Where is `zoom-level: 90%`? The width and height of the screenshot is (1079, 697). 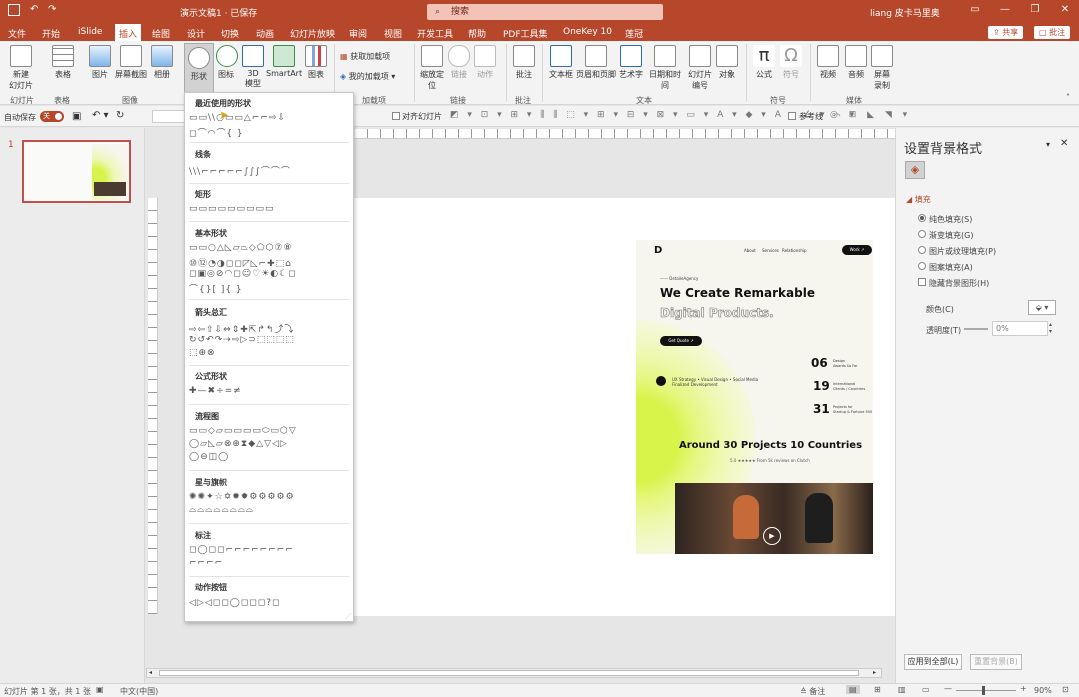 zoom-level: 90% is located at coordinates (1043, 690).